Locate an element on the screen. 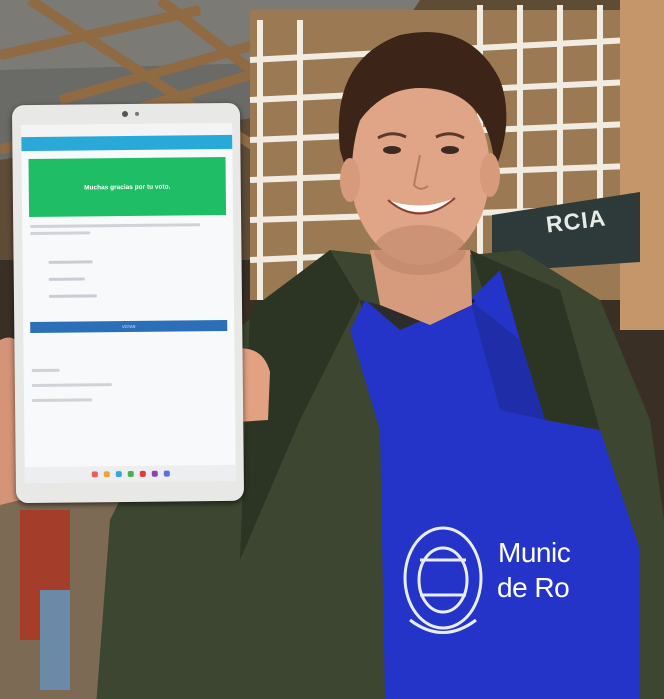 Image resolution: width=664 pixels, height=699 pixels. sensor-icon is located at coordinates (137, 113).